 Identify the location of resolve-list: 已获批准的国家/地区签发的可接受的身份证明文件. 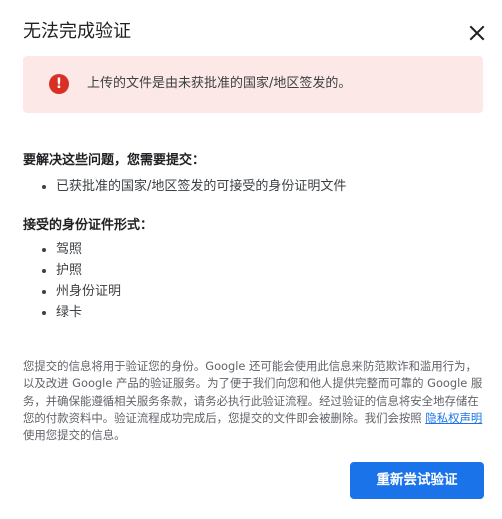
(184, 186).